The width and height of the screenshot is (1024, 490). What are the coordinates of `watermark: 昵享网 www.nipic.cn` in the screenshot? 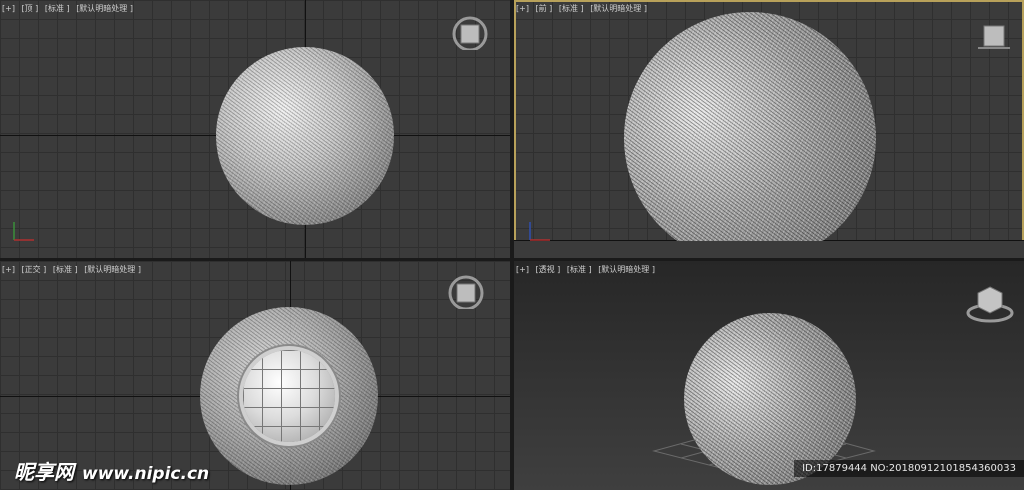 It's located at (111, 470).